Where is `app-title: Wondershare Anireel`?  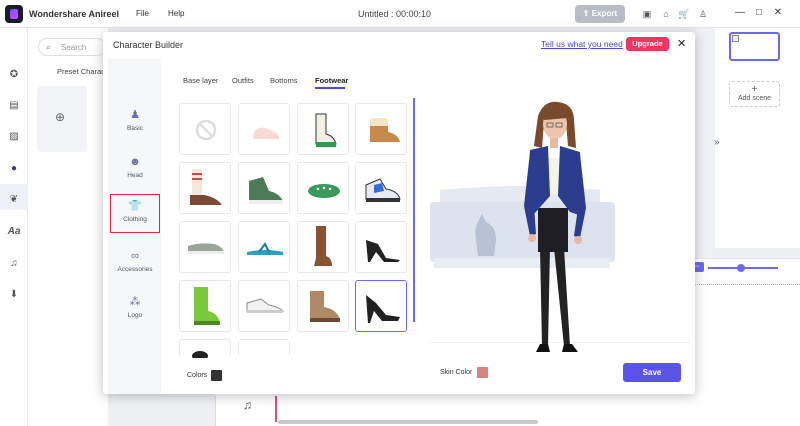 app-title: Wondershare Anireel is located at coordinates (74, 14).